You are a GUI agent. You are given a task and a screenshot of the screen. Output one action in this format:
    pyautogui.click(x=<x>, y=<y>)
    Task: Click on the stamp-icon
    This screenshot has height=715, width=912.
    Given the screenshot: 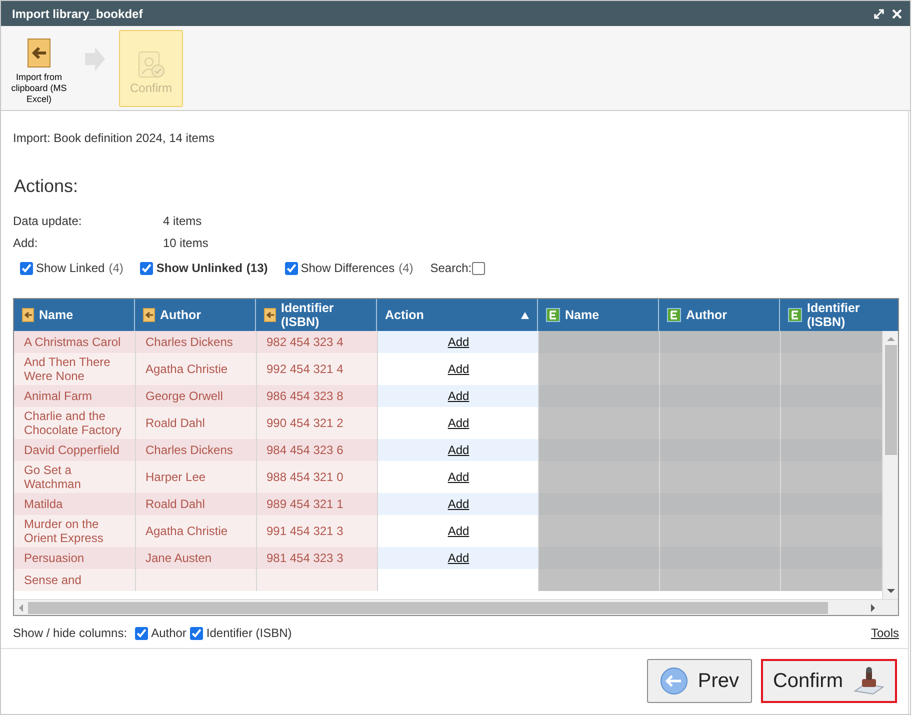 What is the action you would take?
    pyautogui.click(x=869, y=681)
    